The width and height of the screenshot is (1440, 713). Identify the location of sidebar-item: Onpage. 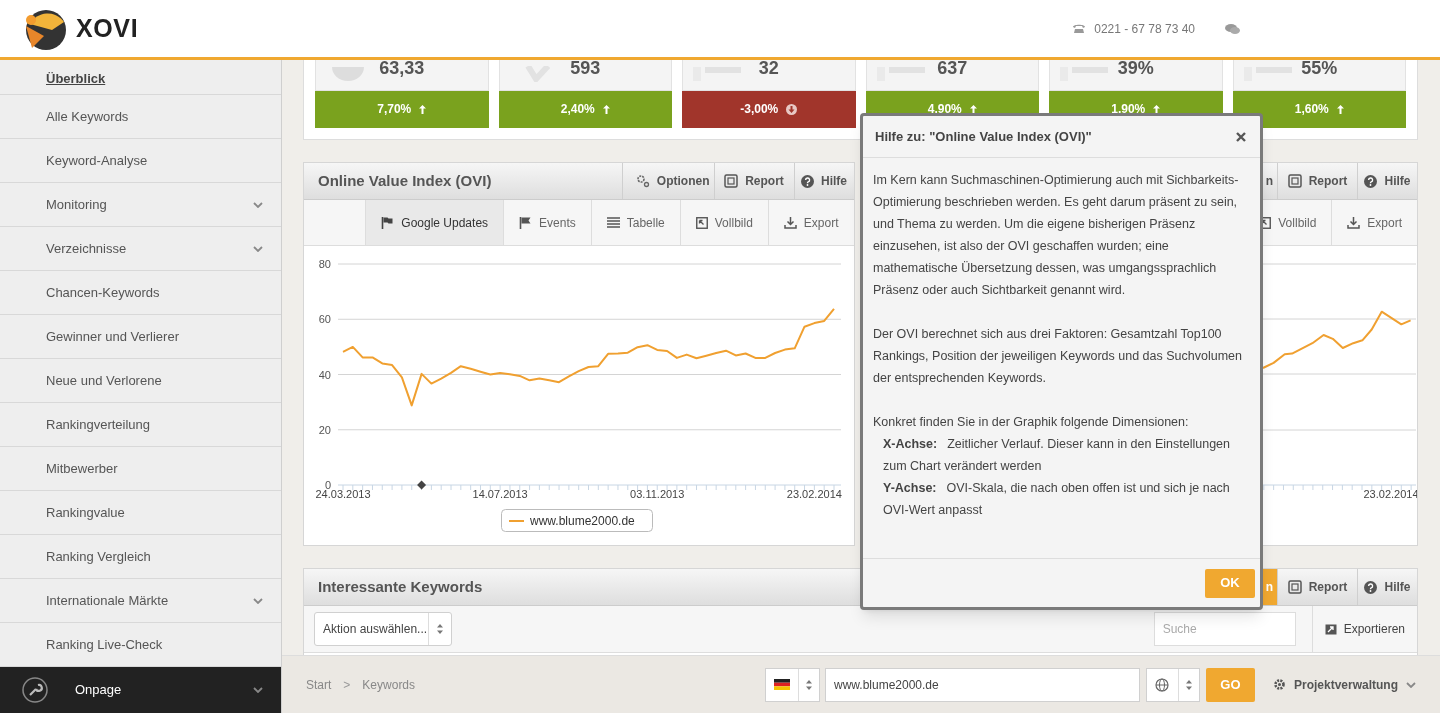
(140, 690).